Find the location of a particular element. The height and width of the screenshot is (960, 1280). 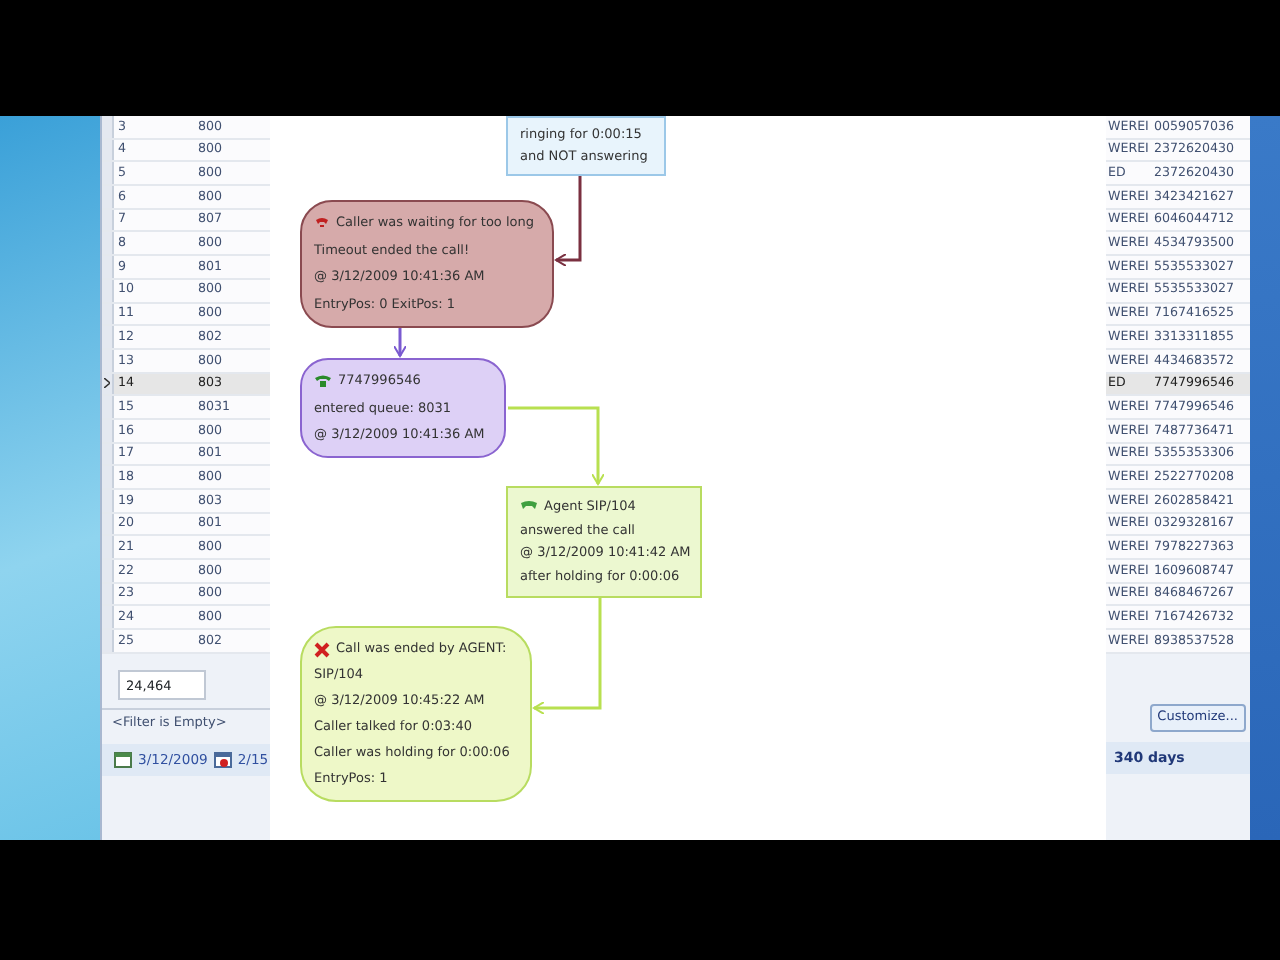

row-pointer-icon is located at coordinates (107, 383).